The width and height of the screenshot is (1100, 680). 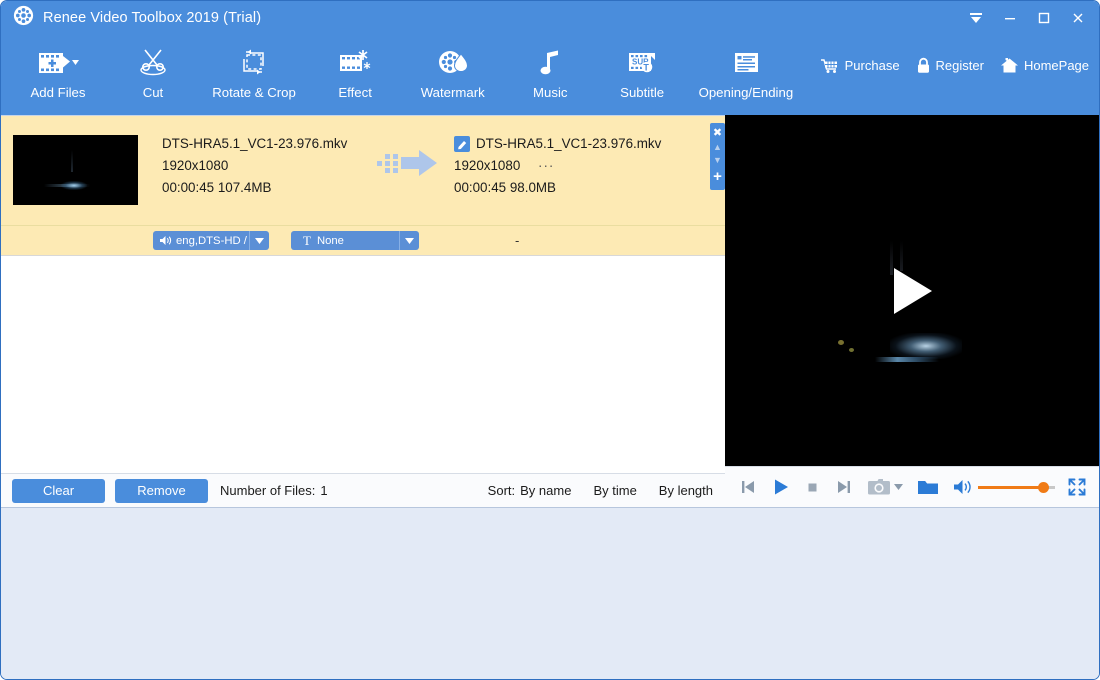 I want to click on minimize-button, so click(x=1010, y=18).